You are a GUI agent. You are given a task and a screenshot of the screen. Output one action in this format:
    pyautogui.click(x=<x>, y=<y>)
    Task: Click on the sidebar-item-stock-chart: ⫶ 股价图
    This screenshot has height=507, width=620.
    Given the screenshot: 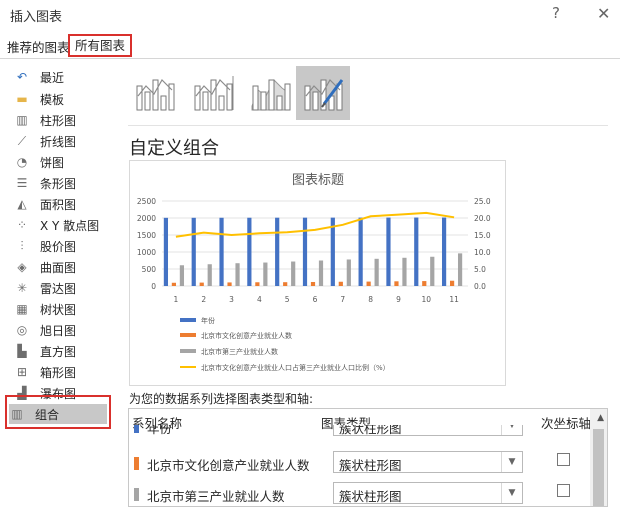 What is the action you would take?
    pyautogui.click(x=67, y=246)
    